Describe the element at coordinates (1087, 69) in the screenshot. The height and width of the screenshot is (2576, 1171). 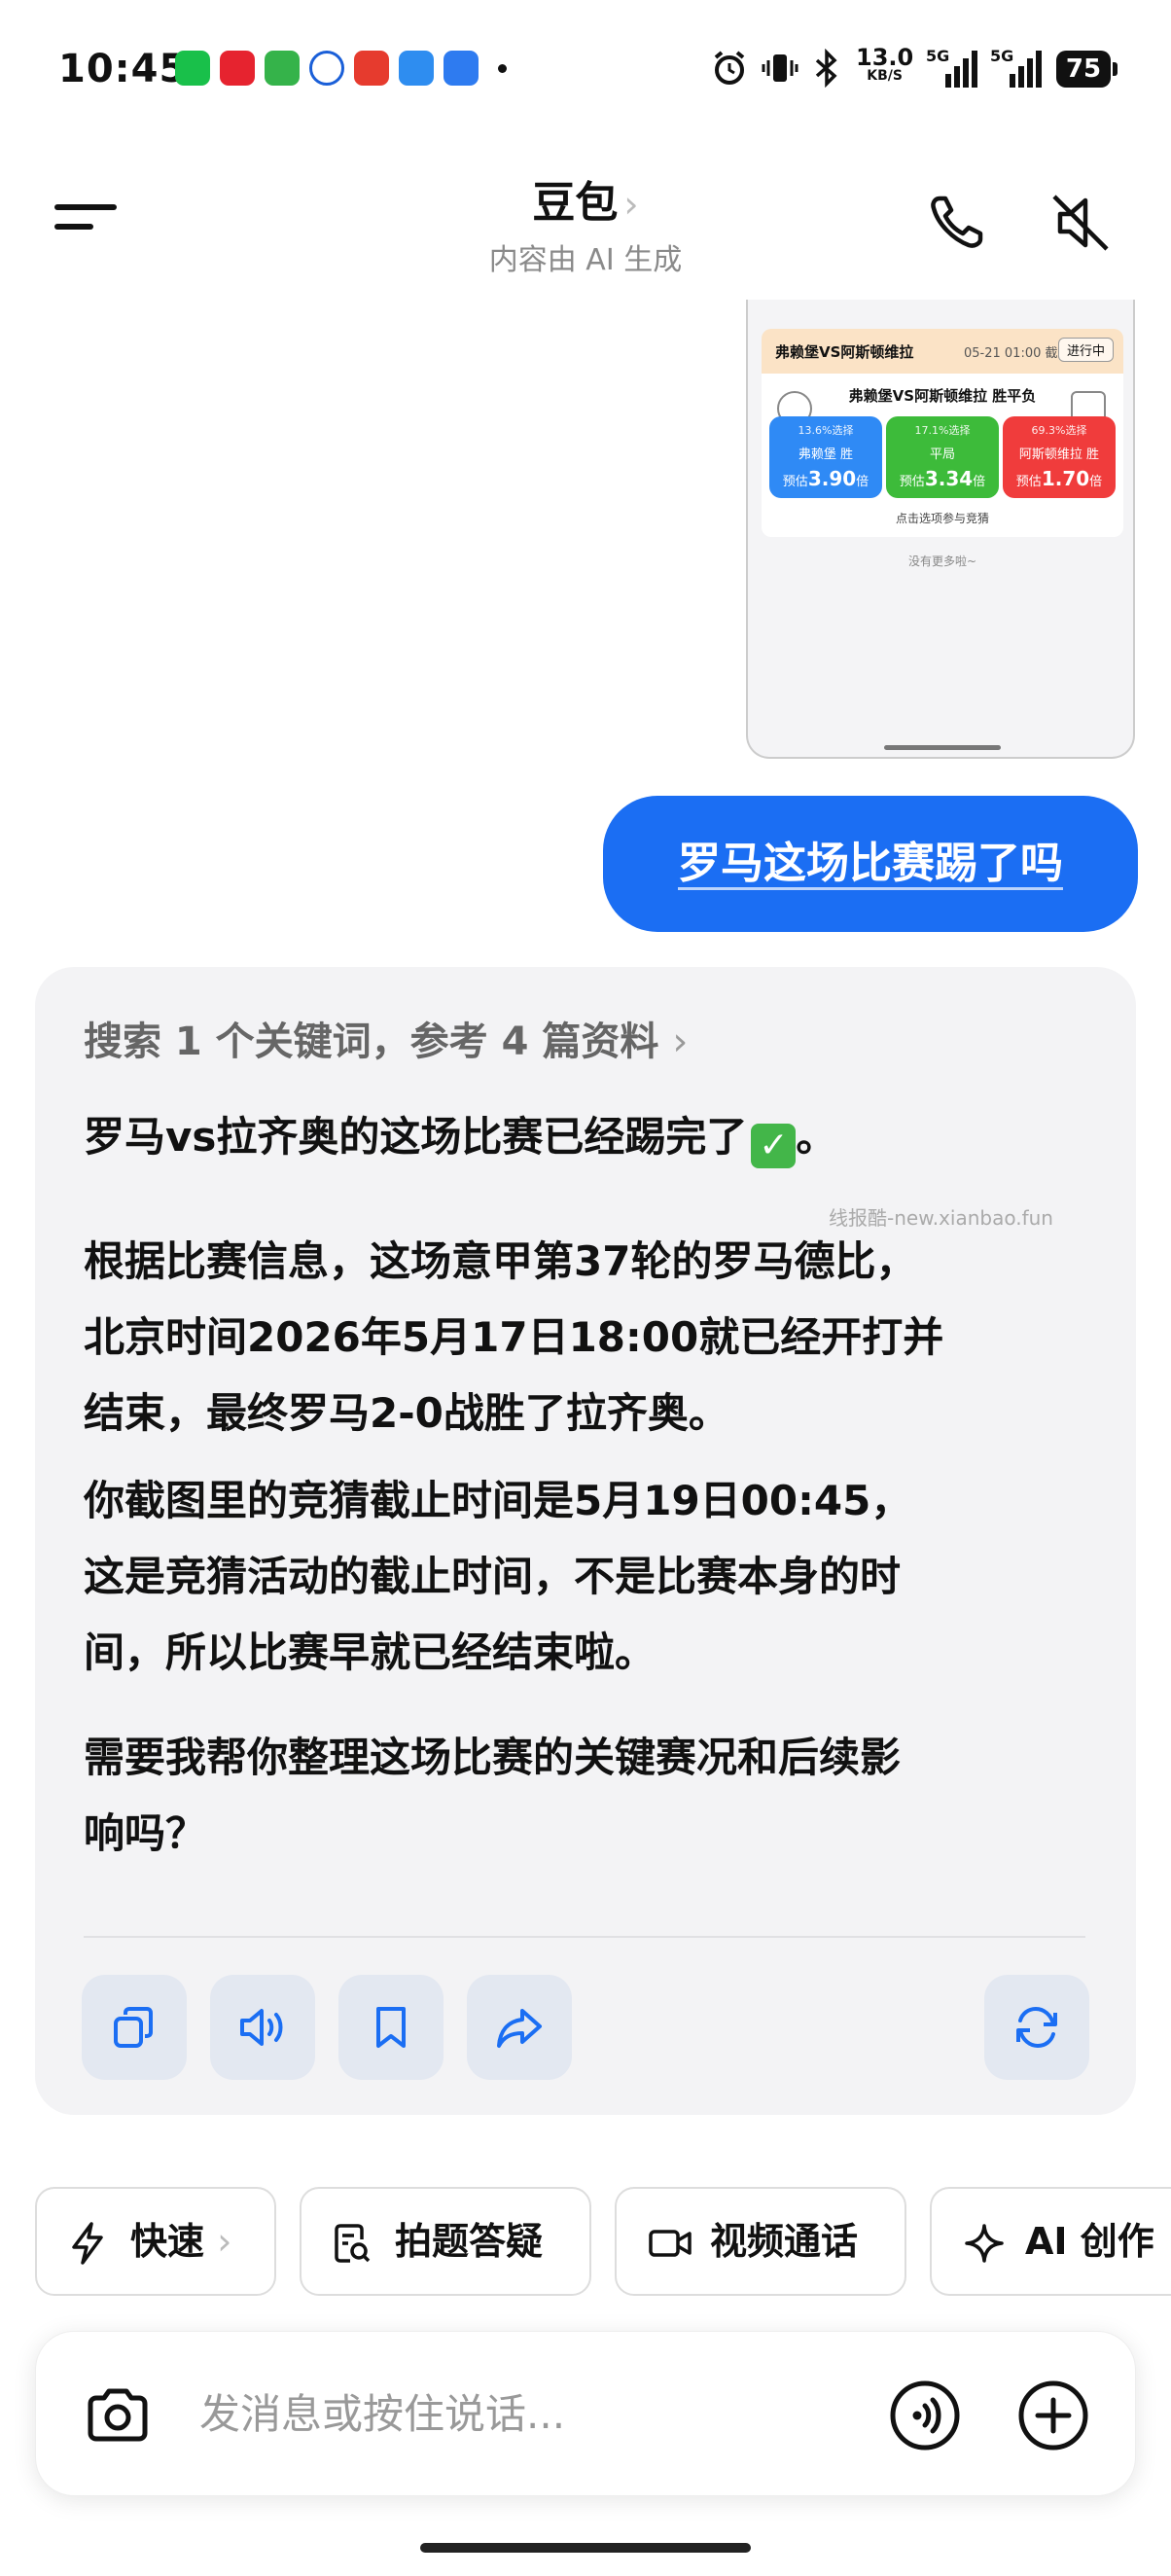
I see `battery-indicator: 75` at that location.